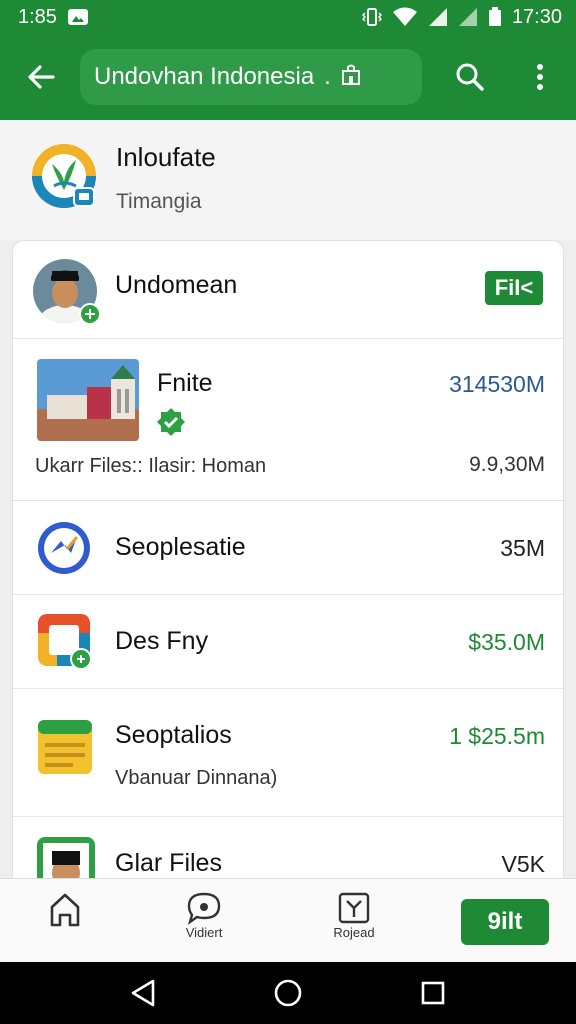 The height and width of the screenshot is (1024, 576). I want to click on search-field: Undovhan Indonesia ., so click(251, 77).